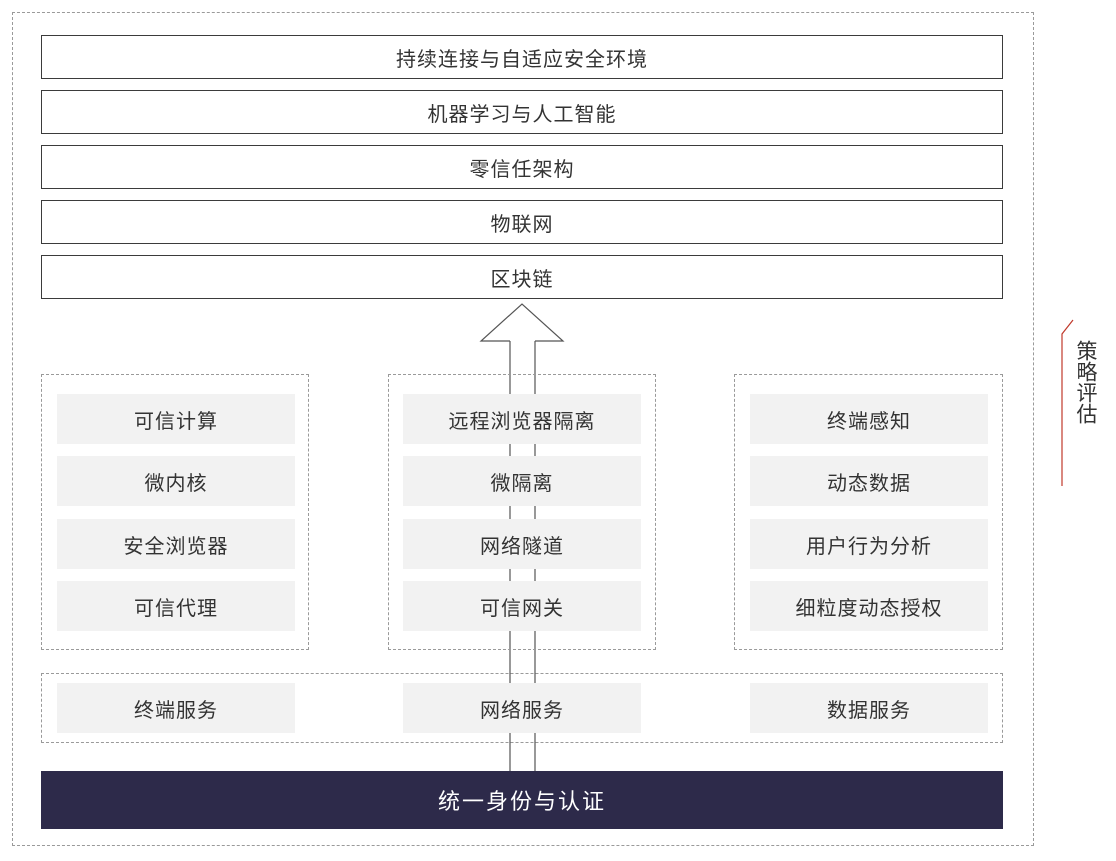 The image size is (1116, 861). Describe the element at coordinates (176, 544) in the screenshot. I see `cell-secure-browser: 安全浏览器` at that location.